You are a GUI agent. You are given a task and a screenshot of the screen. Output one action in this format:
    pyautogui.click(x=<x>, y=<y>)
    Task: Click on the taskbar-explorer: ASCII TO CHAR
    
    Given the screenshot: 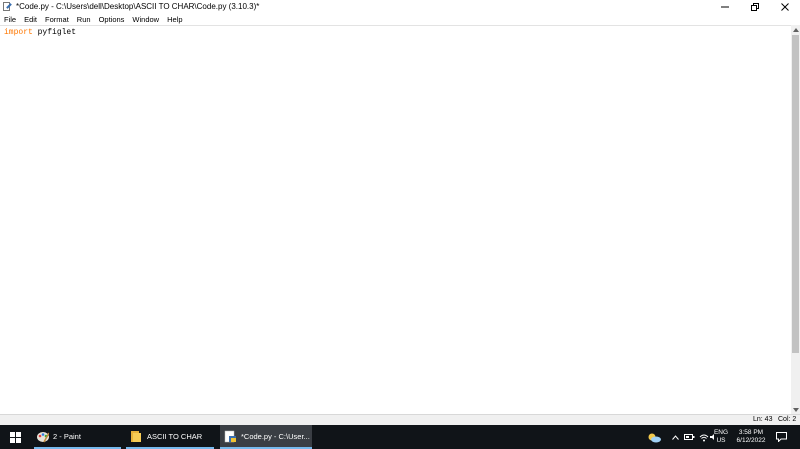 What is the action you would take?
    pyautogui.click(x=170, y=437)
    